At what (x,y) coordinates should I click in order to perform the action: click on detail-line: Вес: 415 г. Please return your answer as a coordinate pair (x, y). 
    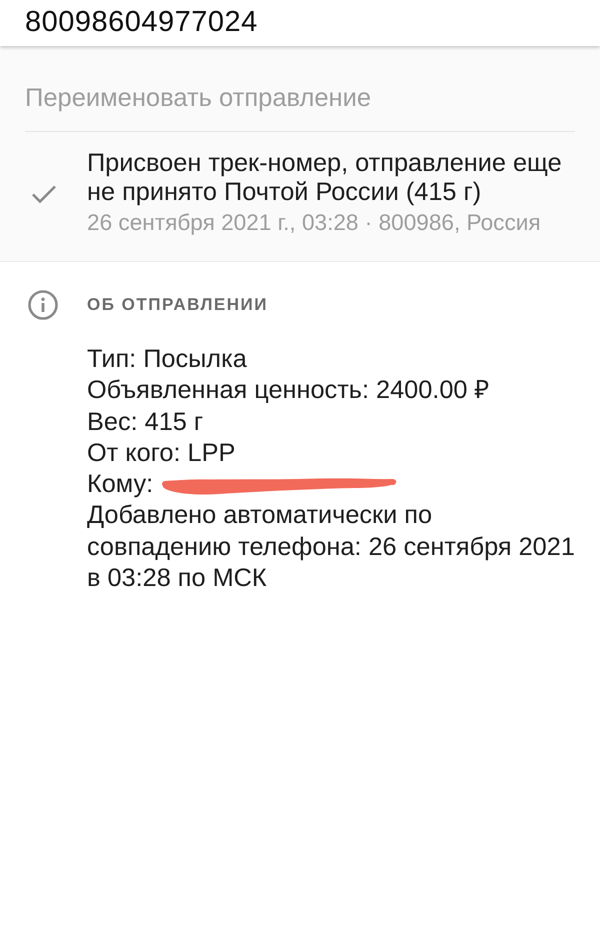
    Looking at the image, I should click on (145, 422).